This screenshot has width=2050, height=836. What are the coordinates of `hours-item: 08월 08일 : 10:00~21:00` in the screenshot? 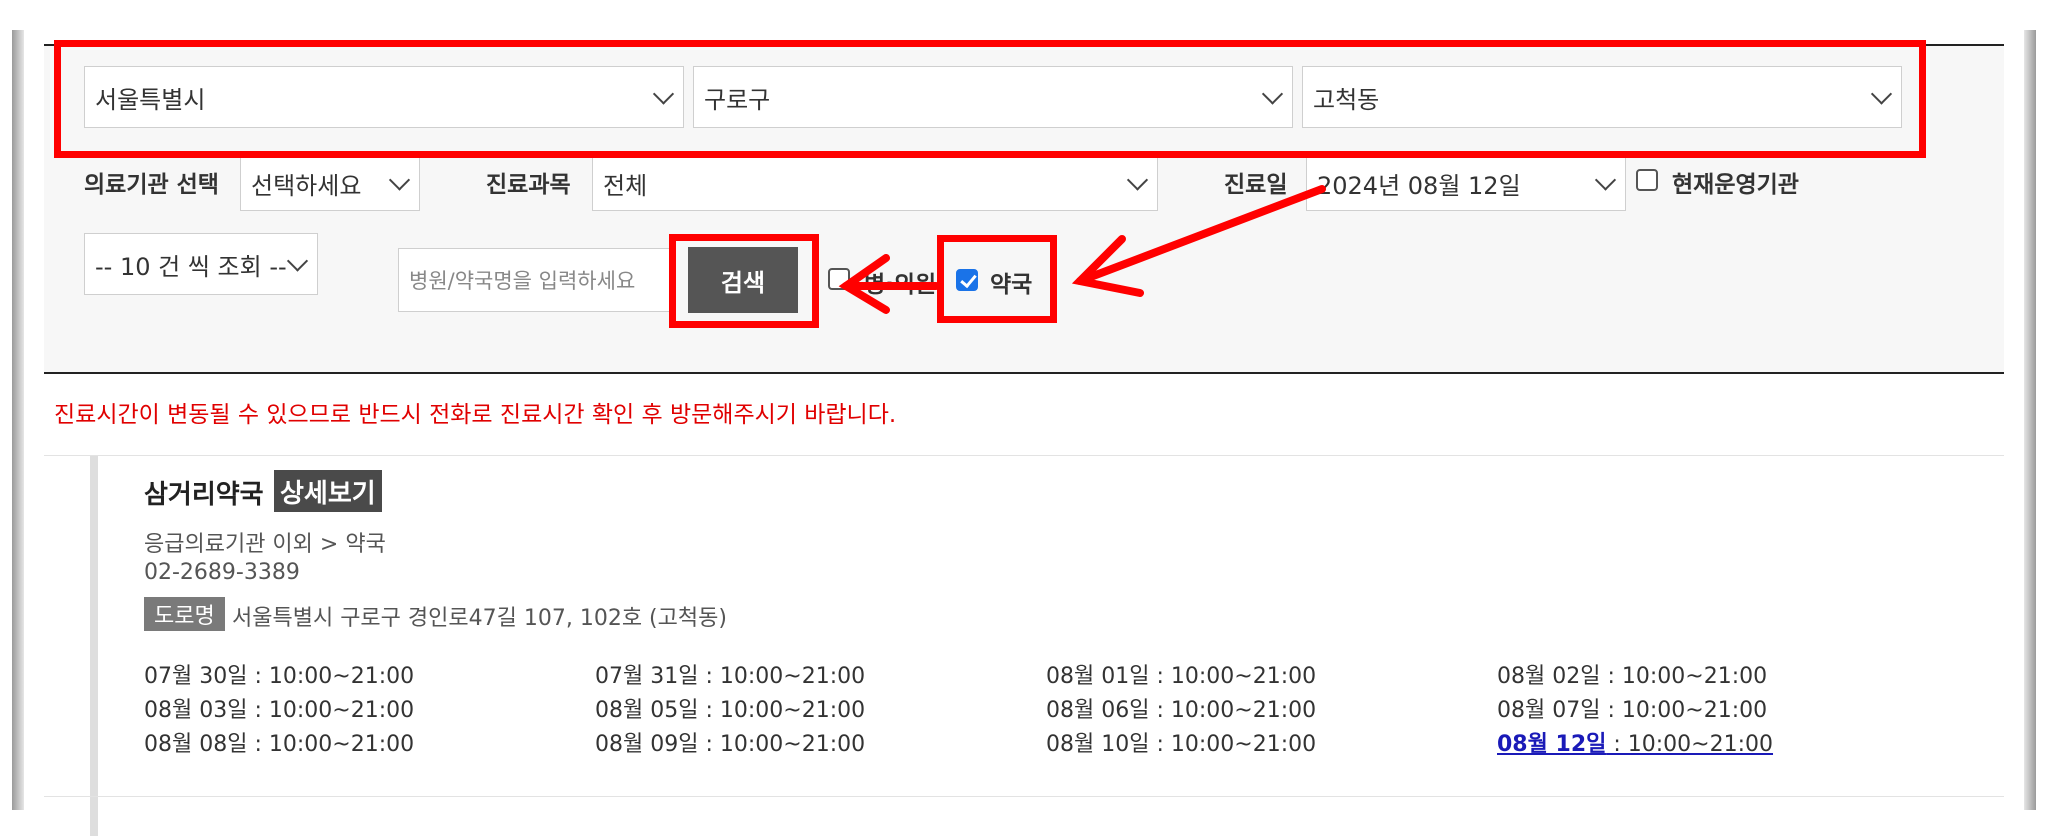 It's located at (279, 744).